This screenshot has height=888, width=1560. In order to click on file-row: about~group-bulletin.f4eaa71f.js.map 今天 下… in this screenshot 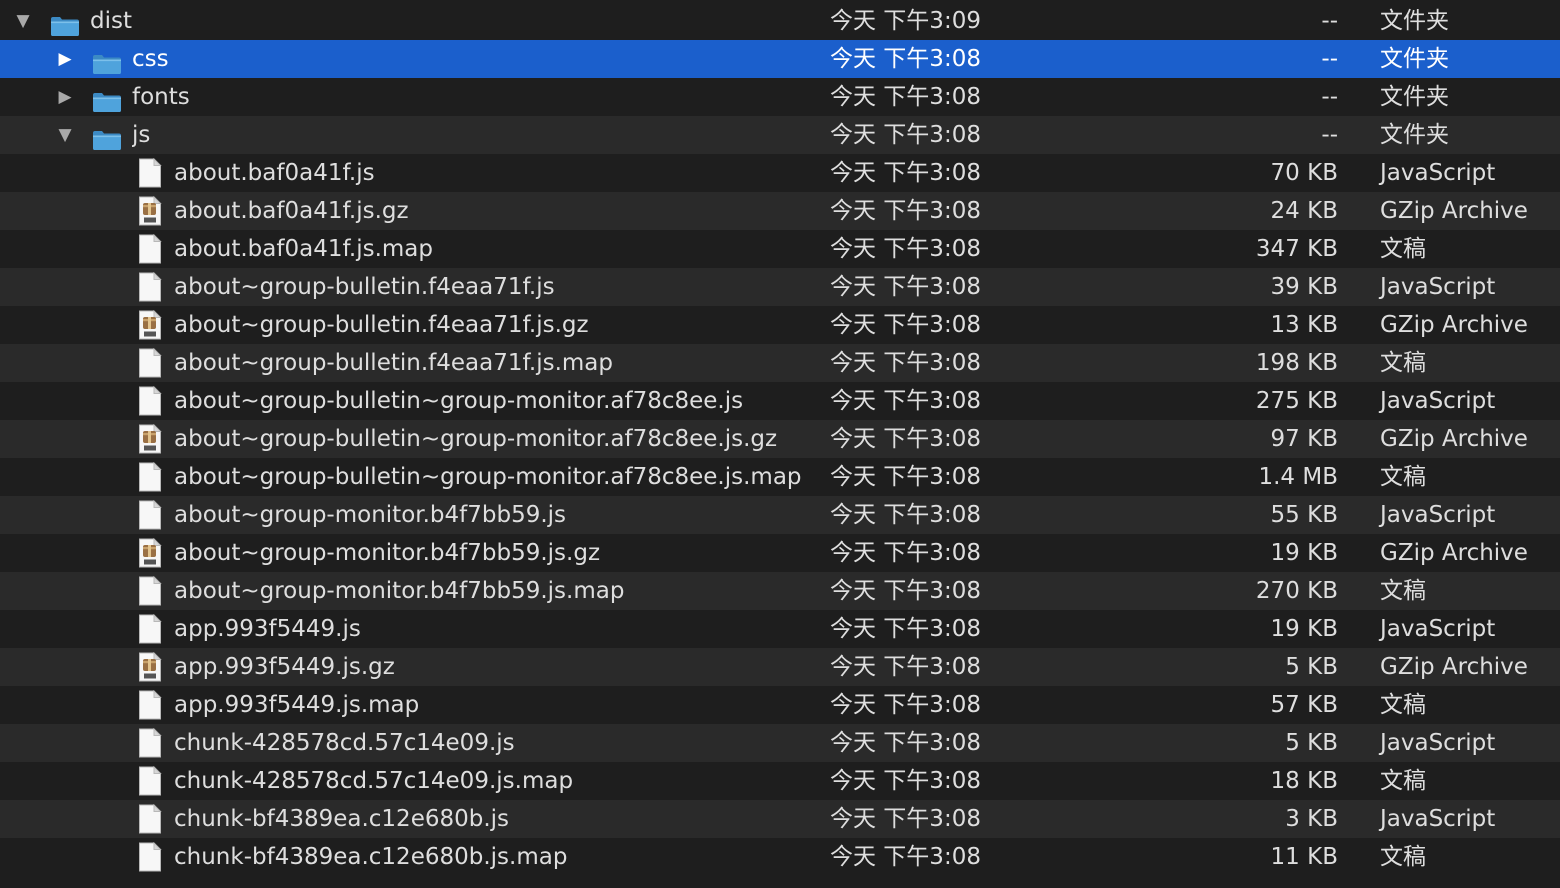, I will do `click(780, 363)`.